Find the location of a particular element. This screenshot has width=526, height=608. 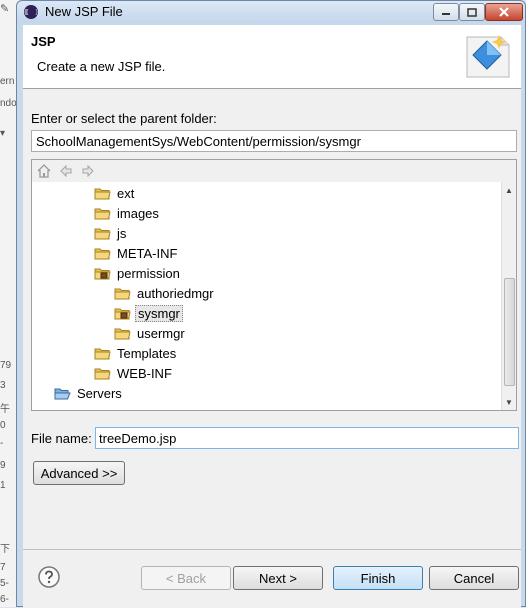

scroll-up-arrow-icon: ▲ is located at coordinates (509, 190).